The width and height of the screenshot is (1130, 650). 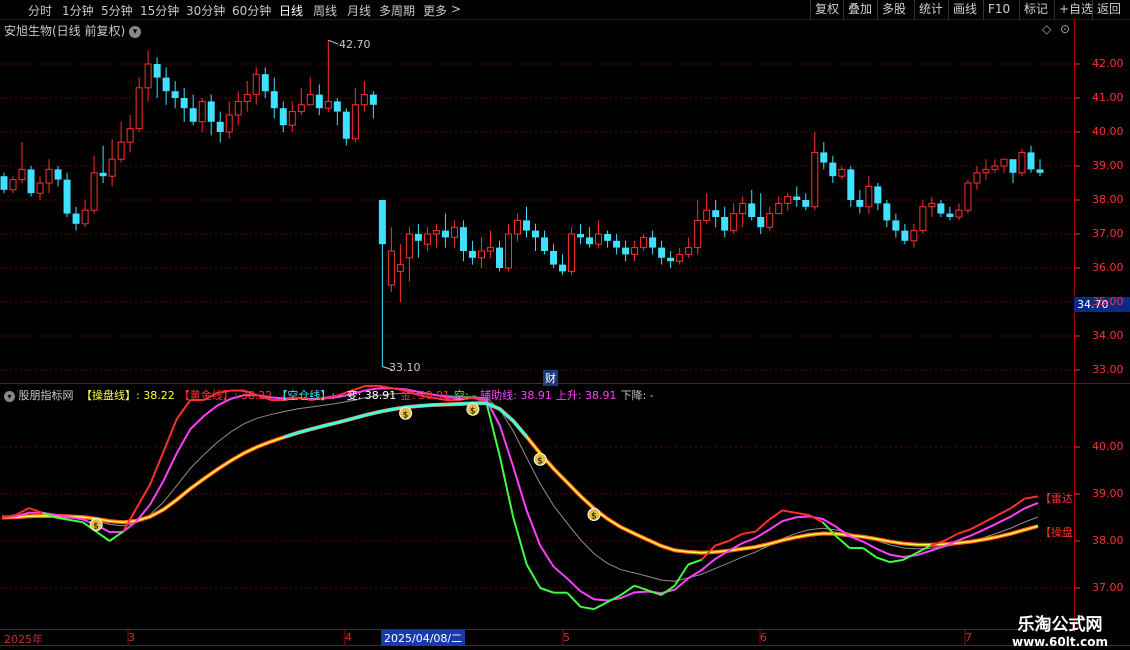 I want to click on finance-event-marker: 财, so click(x=550, y=378).